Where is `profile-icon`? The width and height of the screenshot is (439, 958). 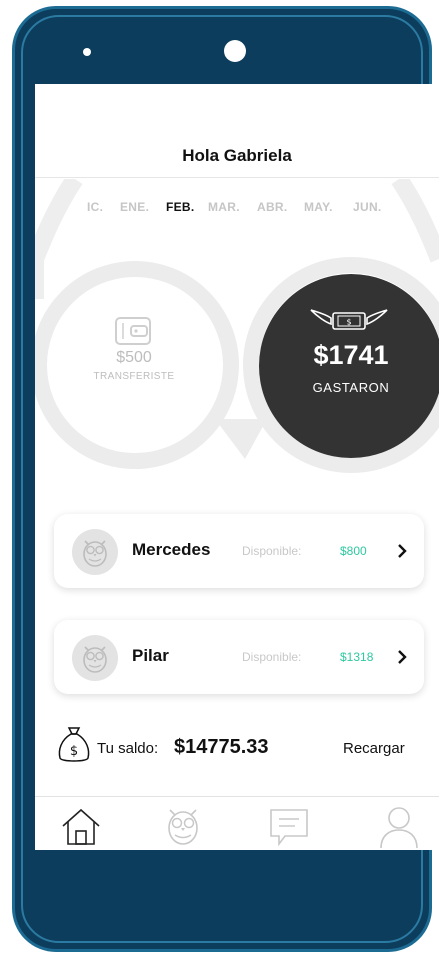 profile-icon is located at coordinates (399, 826).